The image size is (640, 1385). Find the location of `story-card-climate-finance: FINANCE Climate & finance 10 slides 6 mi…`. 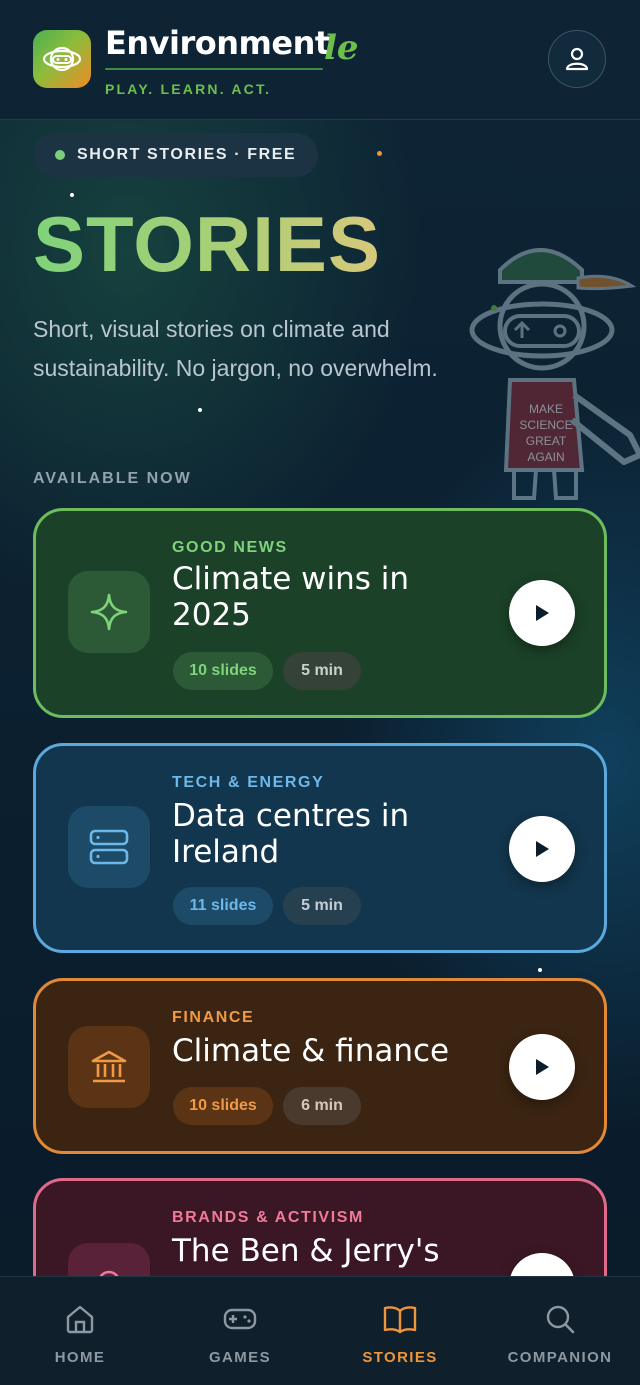

story-card-climate-finance: FINANCE Climate & finance 10 slides 6 mi… is located at coordinates (320, 1066).